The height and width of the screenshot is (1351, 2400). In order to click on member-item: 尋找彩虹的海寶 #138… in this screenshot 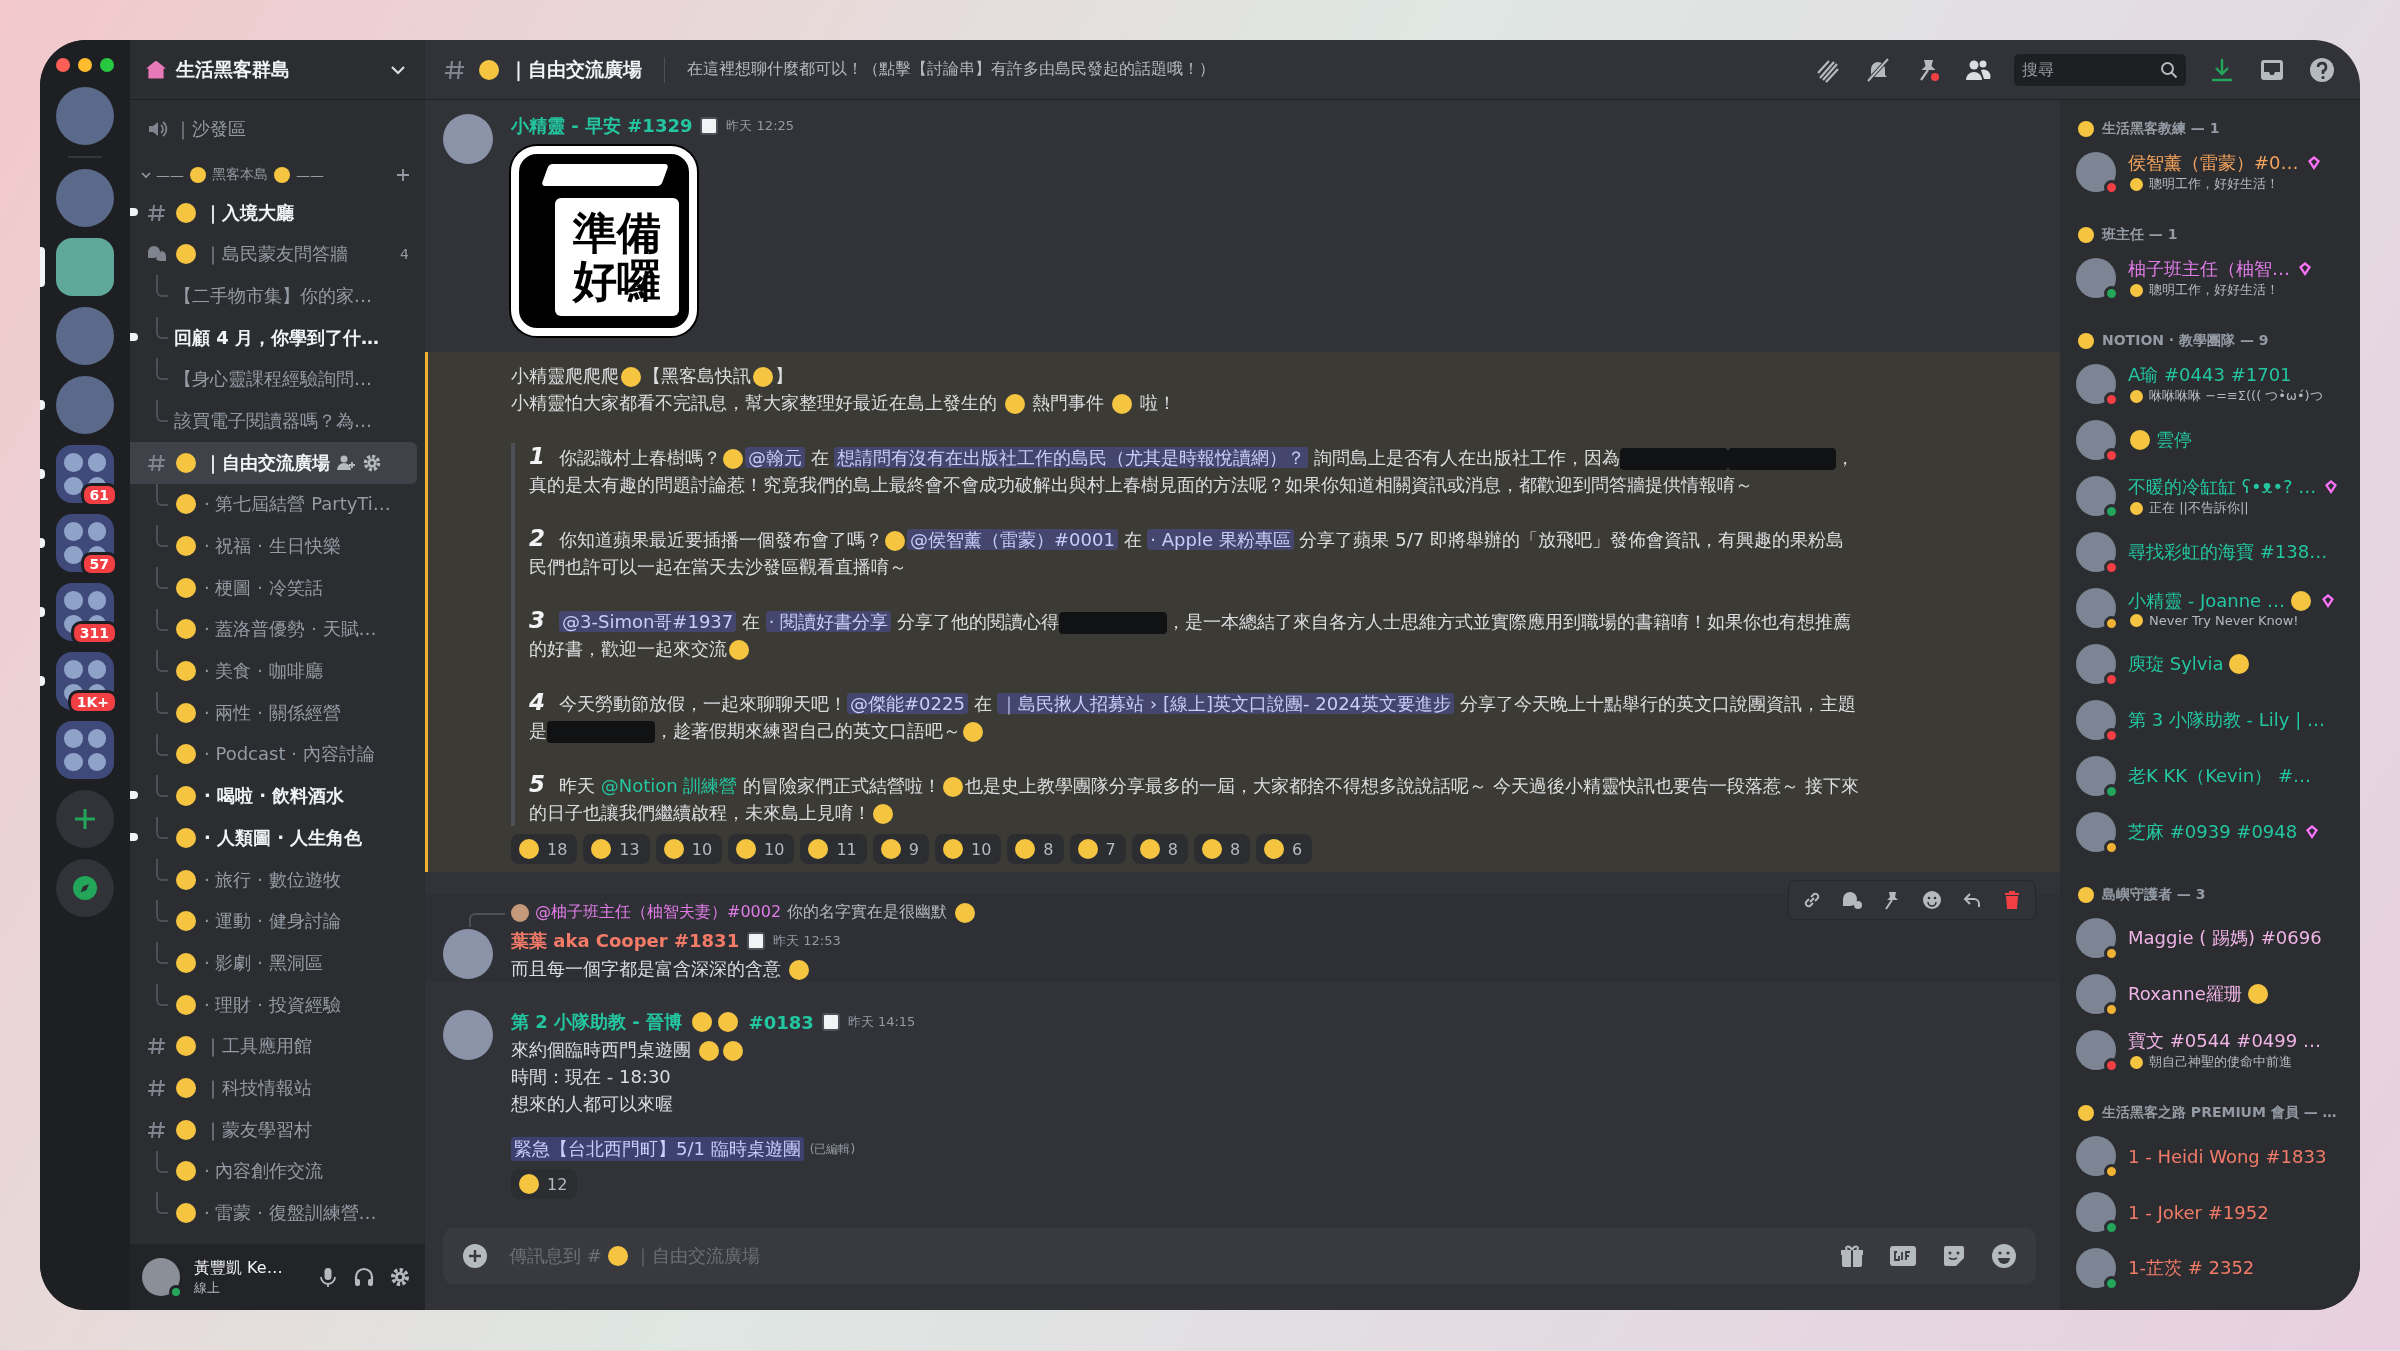, I will do `click(2213, 552)`.